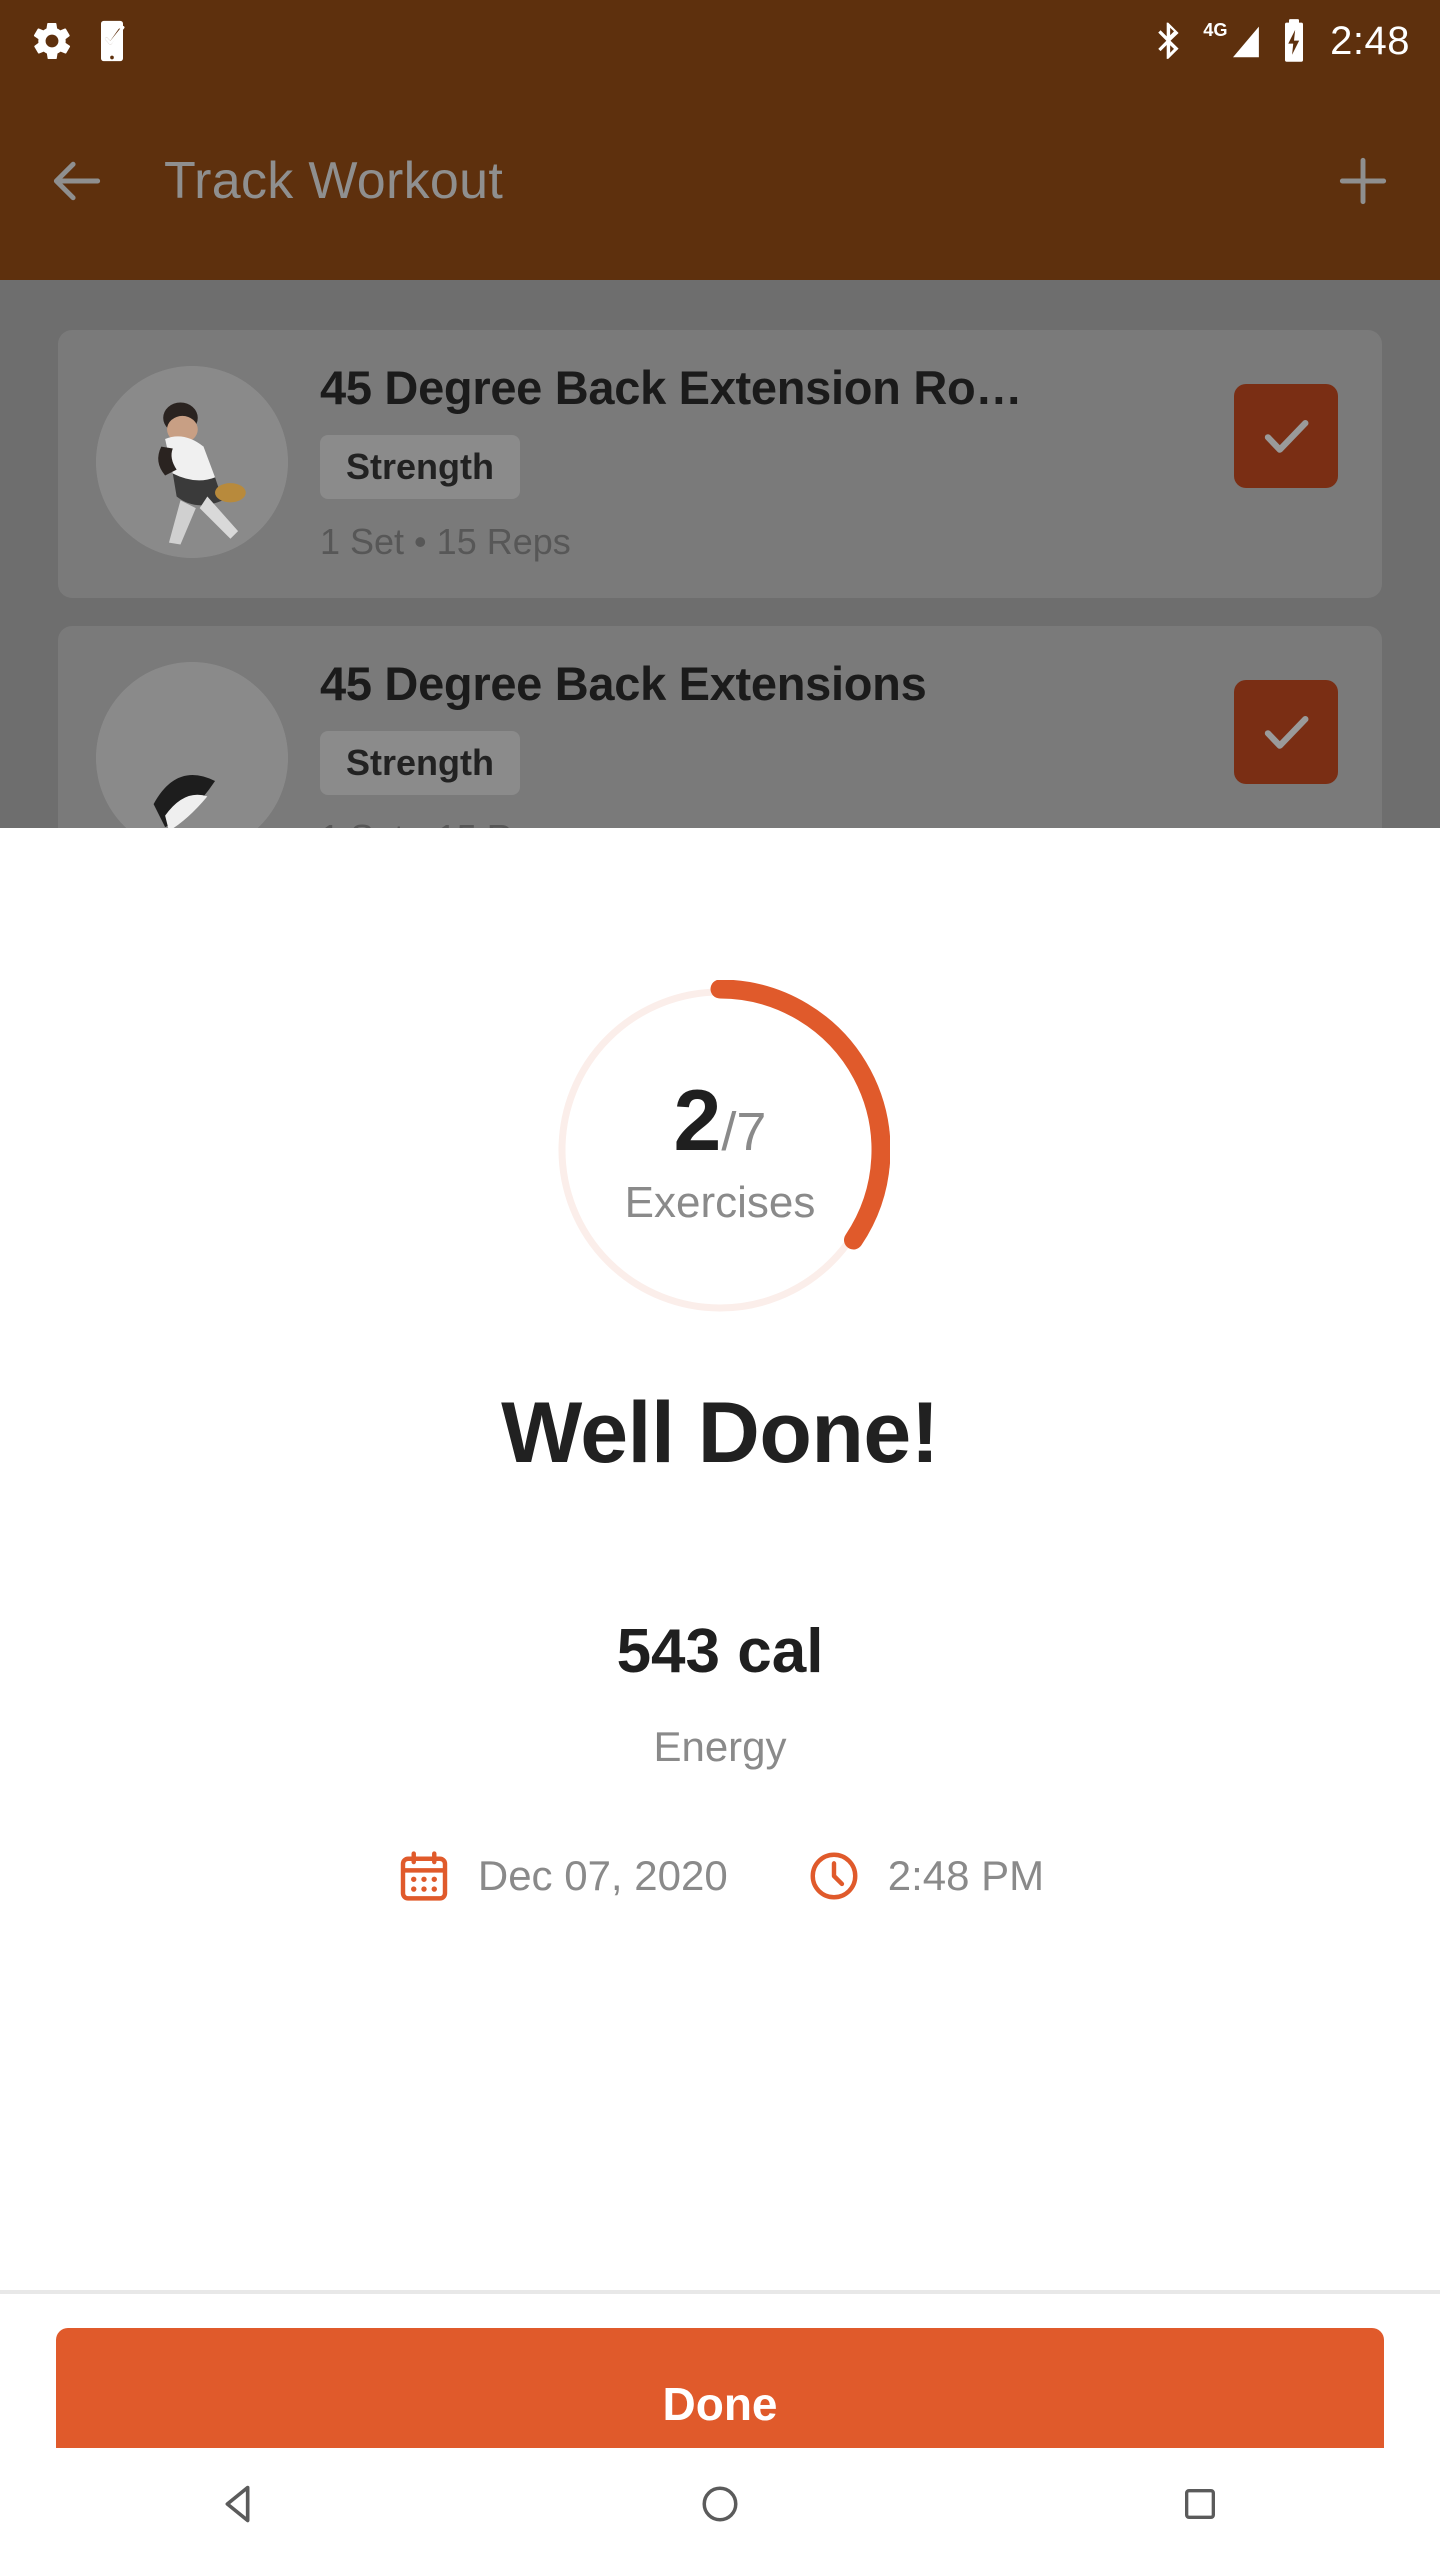 This screenshot has width=1440, height=2560. What do you see at coordinates (334, 181) in the screenshot?
I see `page-title: Track Workout` at bounding box center [334, 181].